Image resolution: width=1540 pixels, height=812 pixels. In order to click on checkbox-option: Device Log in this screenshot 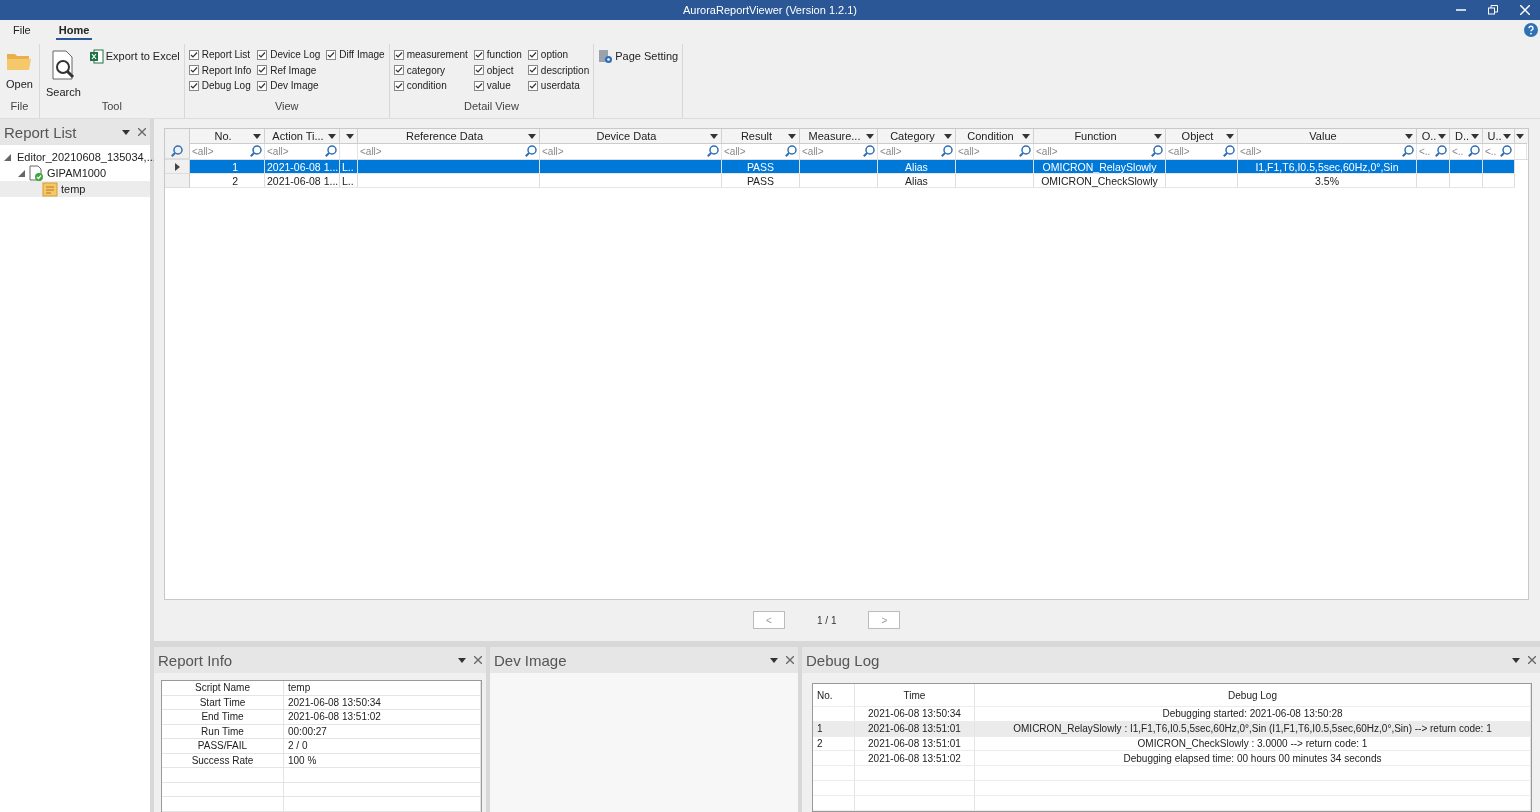, I will do `click(289, 55)`.